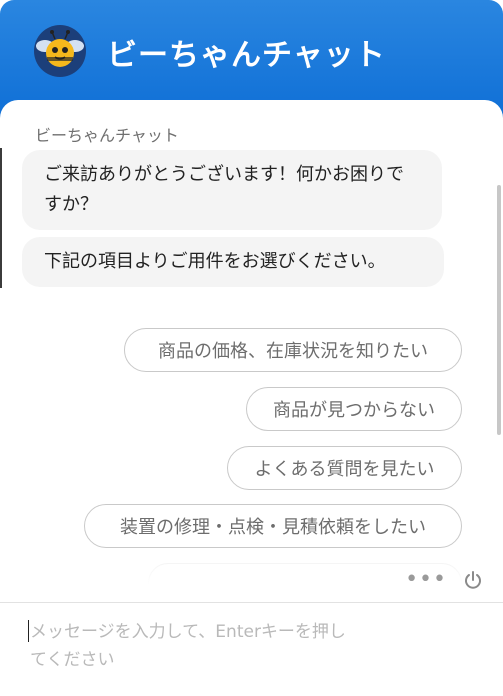 The width and height of the screenshot is (503, 696). What do you see at coordinates (107, 135) in the screenshot?
I see `bot-name-label: ビーちゃんチャット` at bounding box center [107, 135].